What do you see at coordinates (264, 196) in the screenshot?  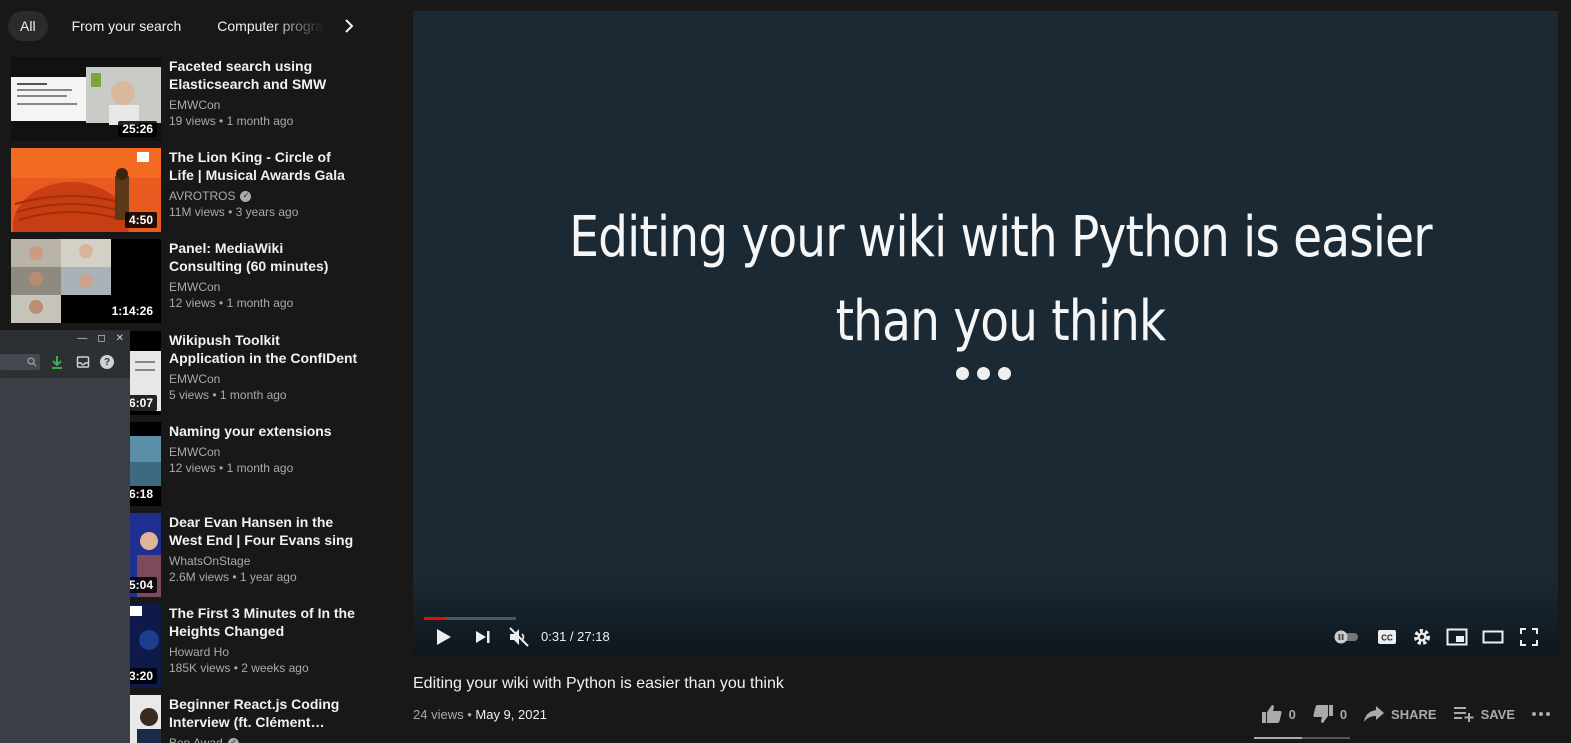 I see `channel-name: AVROTROS ✓` at bounding box center [264, 196].